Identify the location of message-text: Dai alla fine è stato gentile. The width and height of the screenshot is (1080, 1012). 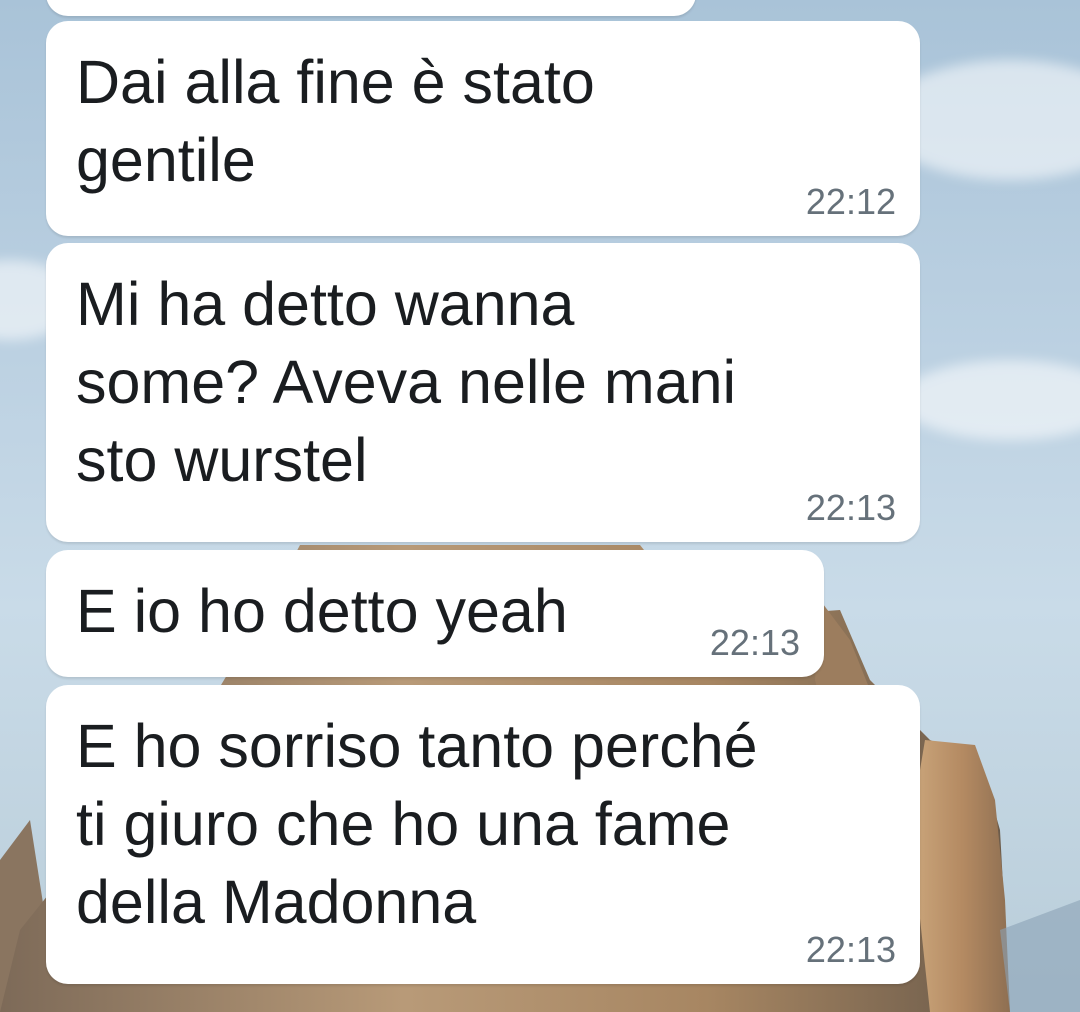
(335, 121).